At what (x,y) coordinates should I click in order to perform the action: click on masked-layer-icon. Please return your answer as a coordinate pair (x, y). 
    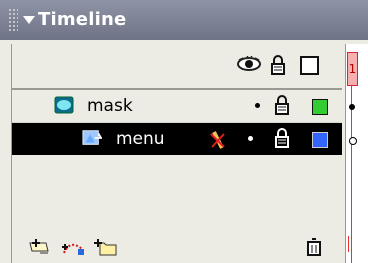
    Looking at the image, I should click on (92, 137).